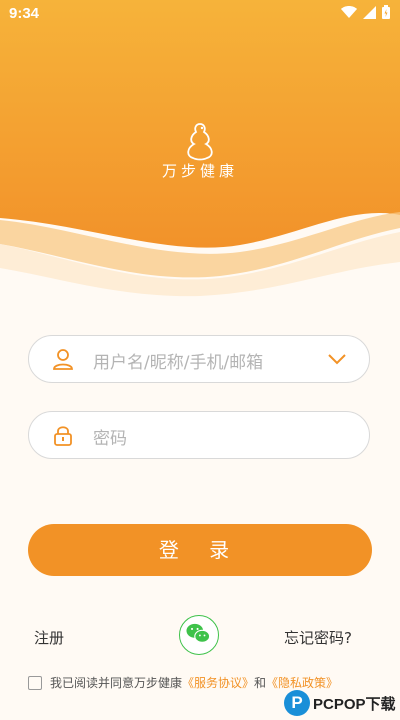 This screenshot has height=720, width=400. I want to click on agreement-and: 和, so click(260, 683).